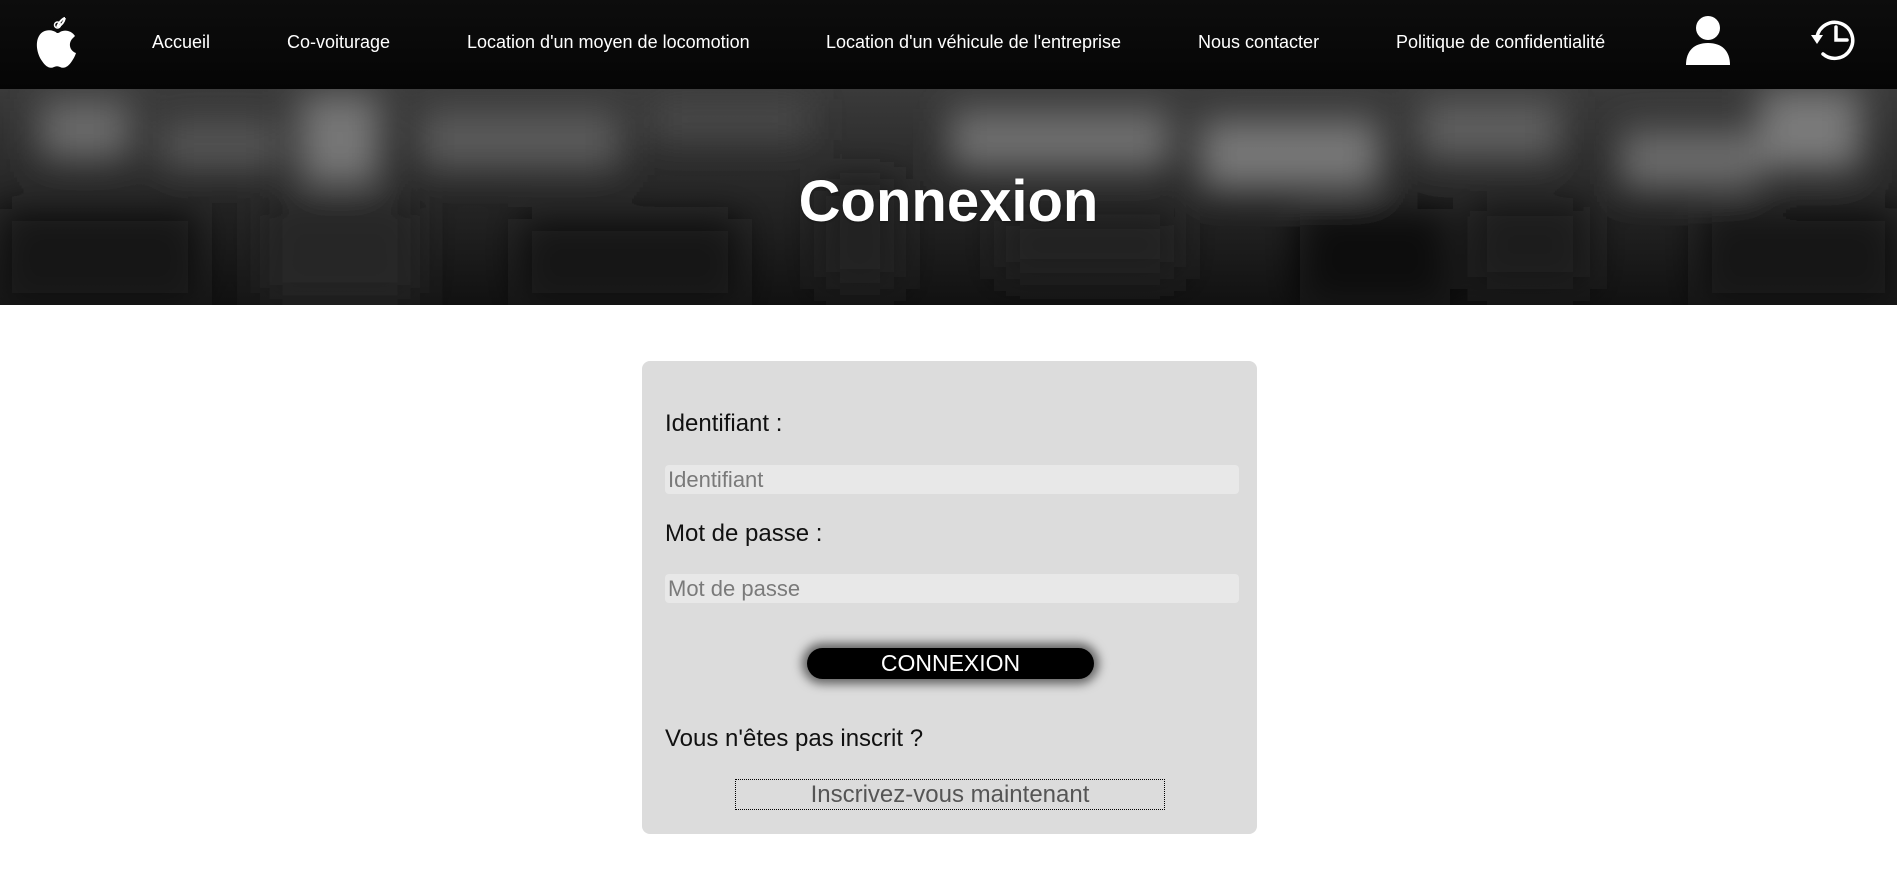 Image resolution: width=1897 pixels, height=885 pixels. Describe the element at coordinates (950, 794) in the screenshot. I see `register-button: Inscrivez-vous maintenant` at that location.